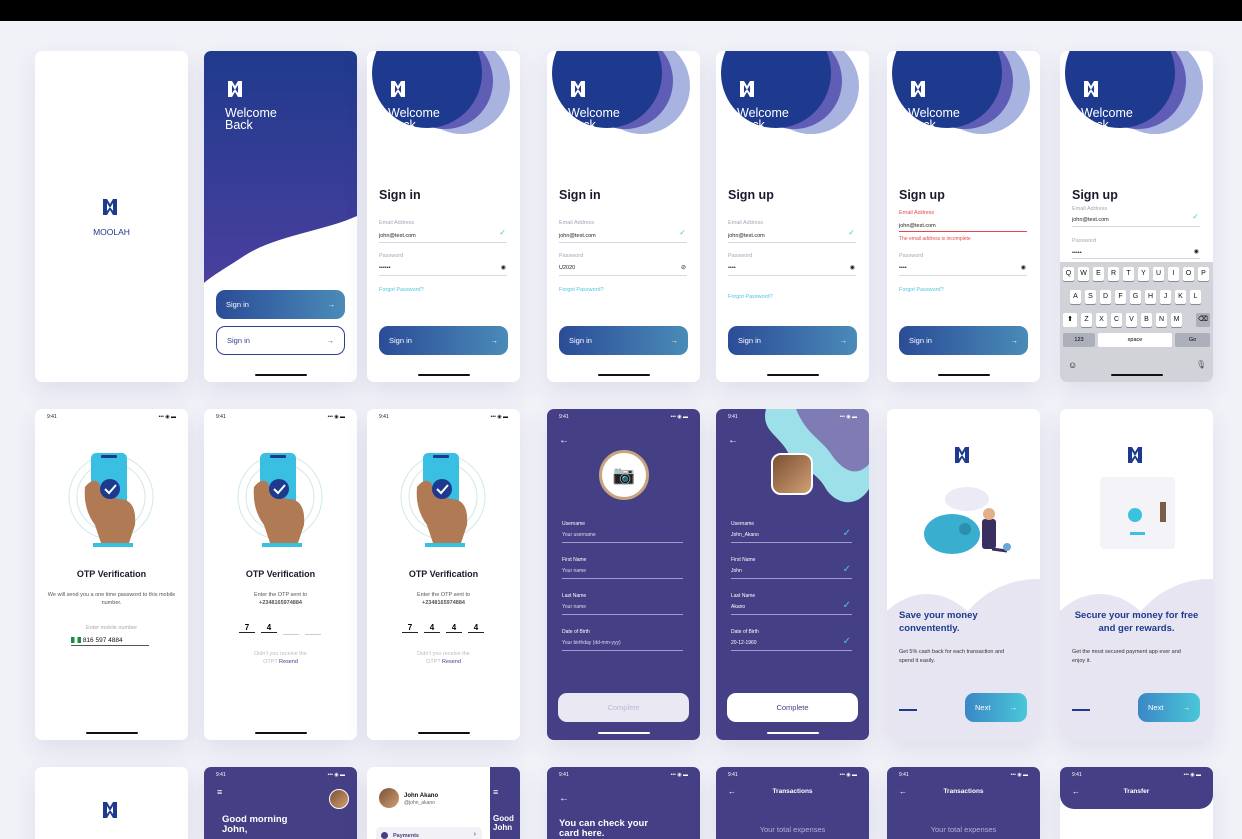 The width and height of the screenshot is (1242, 839). What do you see at coordinates (1135, 297) in the screenshot?
I see `keyboard-key-g: G` at bounding box center [1135, 297].